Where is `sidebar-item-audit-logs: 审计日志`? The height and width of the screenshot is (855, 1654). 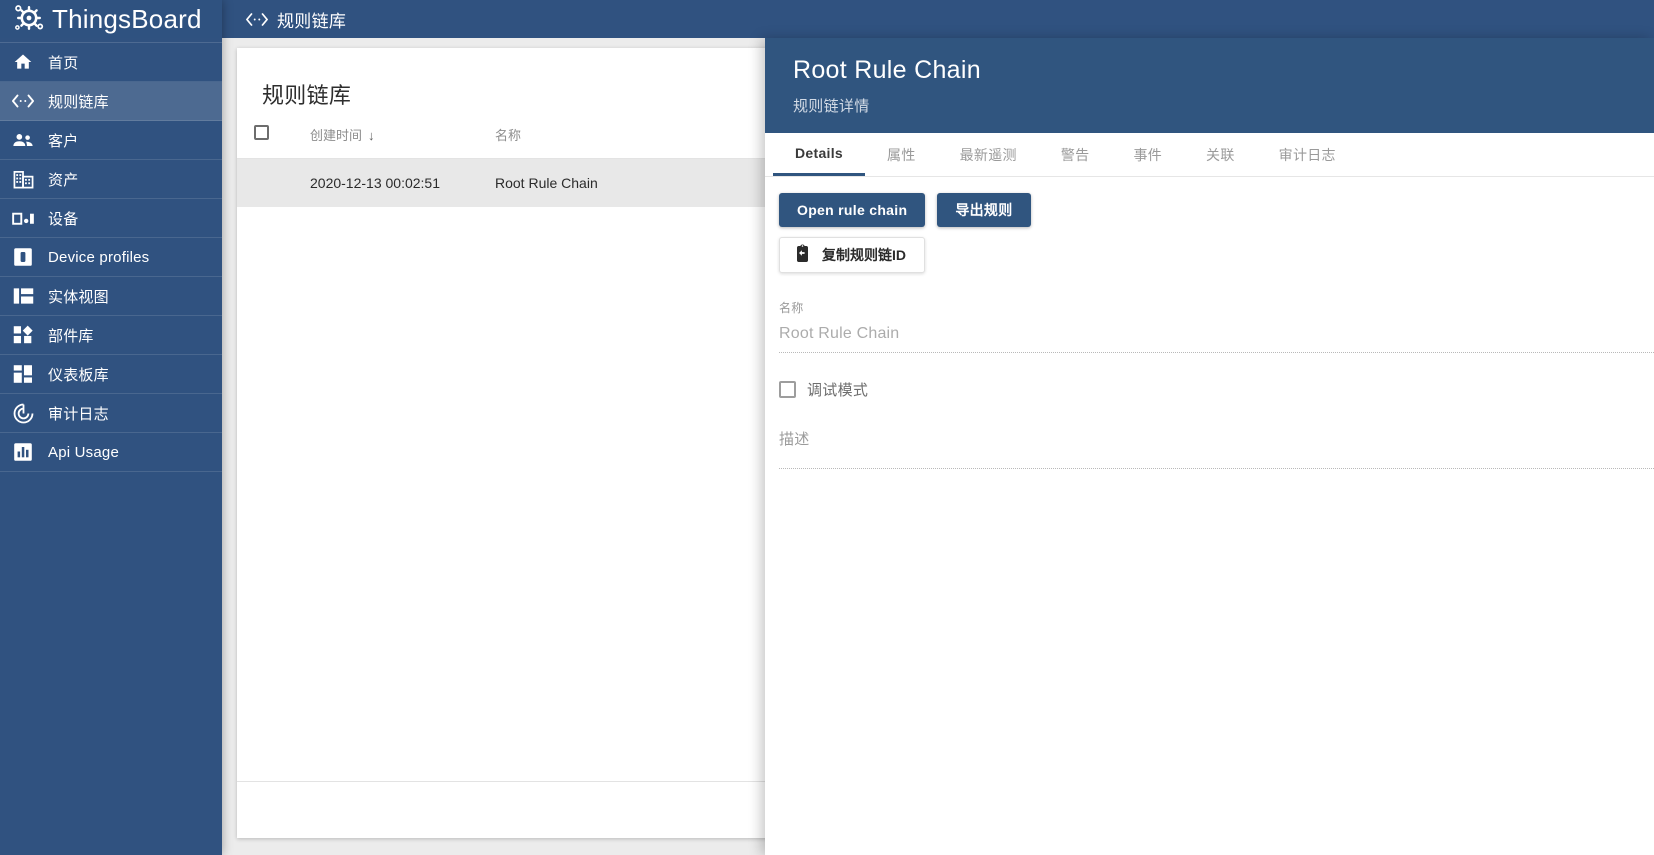 sidebar-item-audit-logs: 审计日志 is located at coordinates (111, 413).